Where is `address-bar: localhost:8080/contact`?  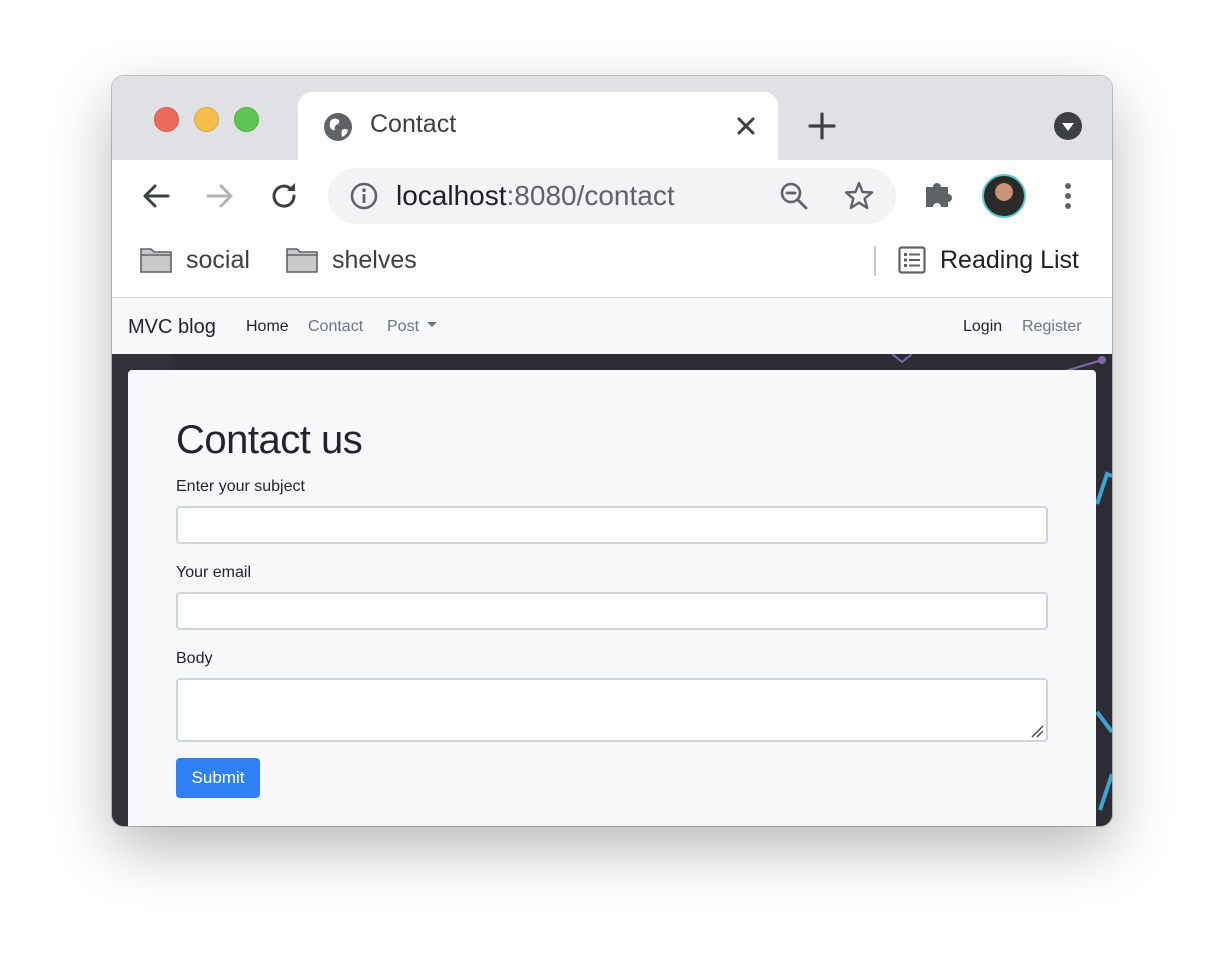 address-bar: localhost:8080/contact is located at coordinates (612, 196).